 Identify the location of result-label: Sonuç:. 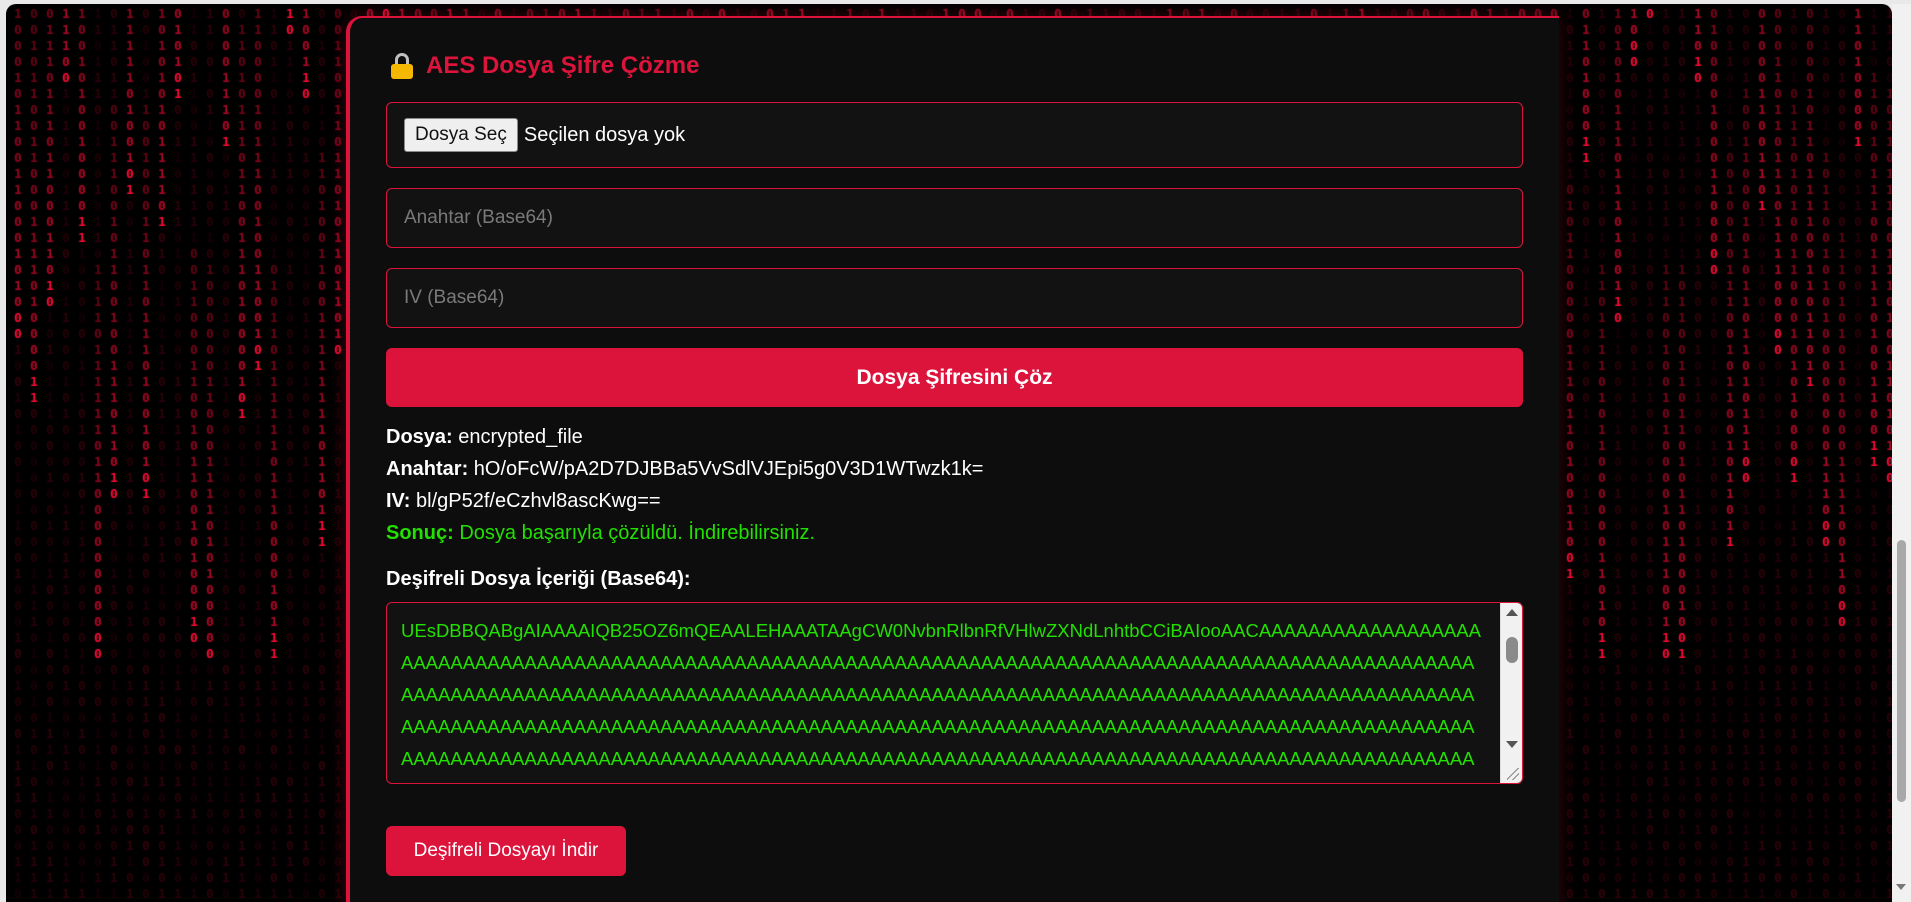
(420, 533).